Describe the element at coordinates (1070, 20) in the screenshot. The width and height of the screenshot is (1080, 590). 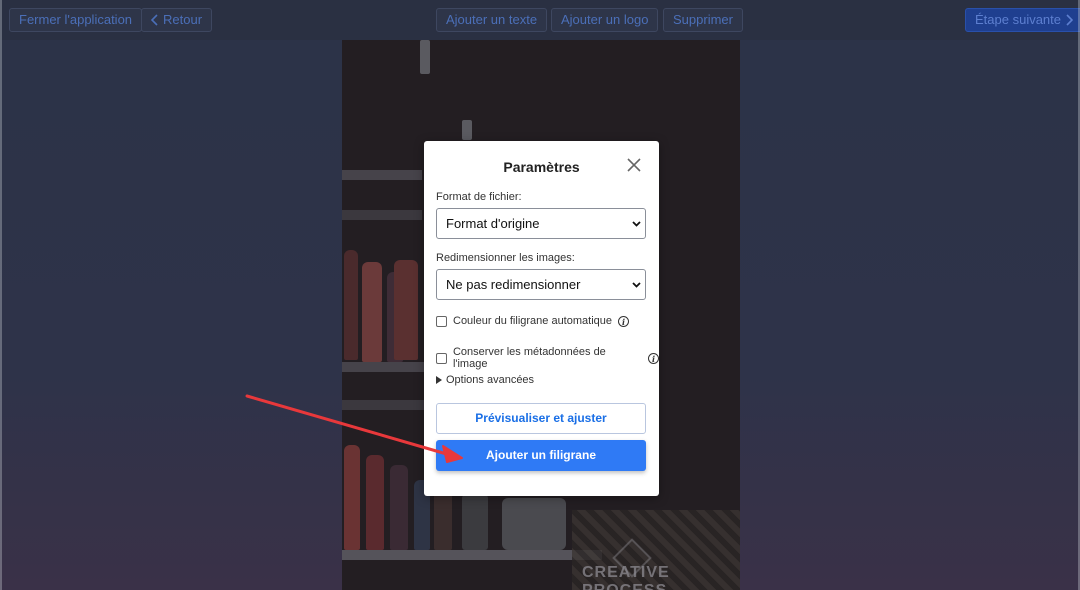
I see `chevron-right-icon` at that location.